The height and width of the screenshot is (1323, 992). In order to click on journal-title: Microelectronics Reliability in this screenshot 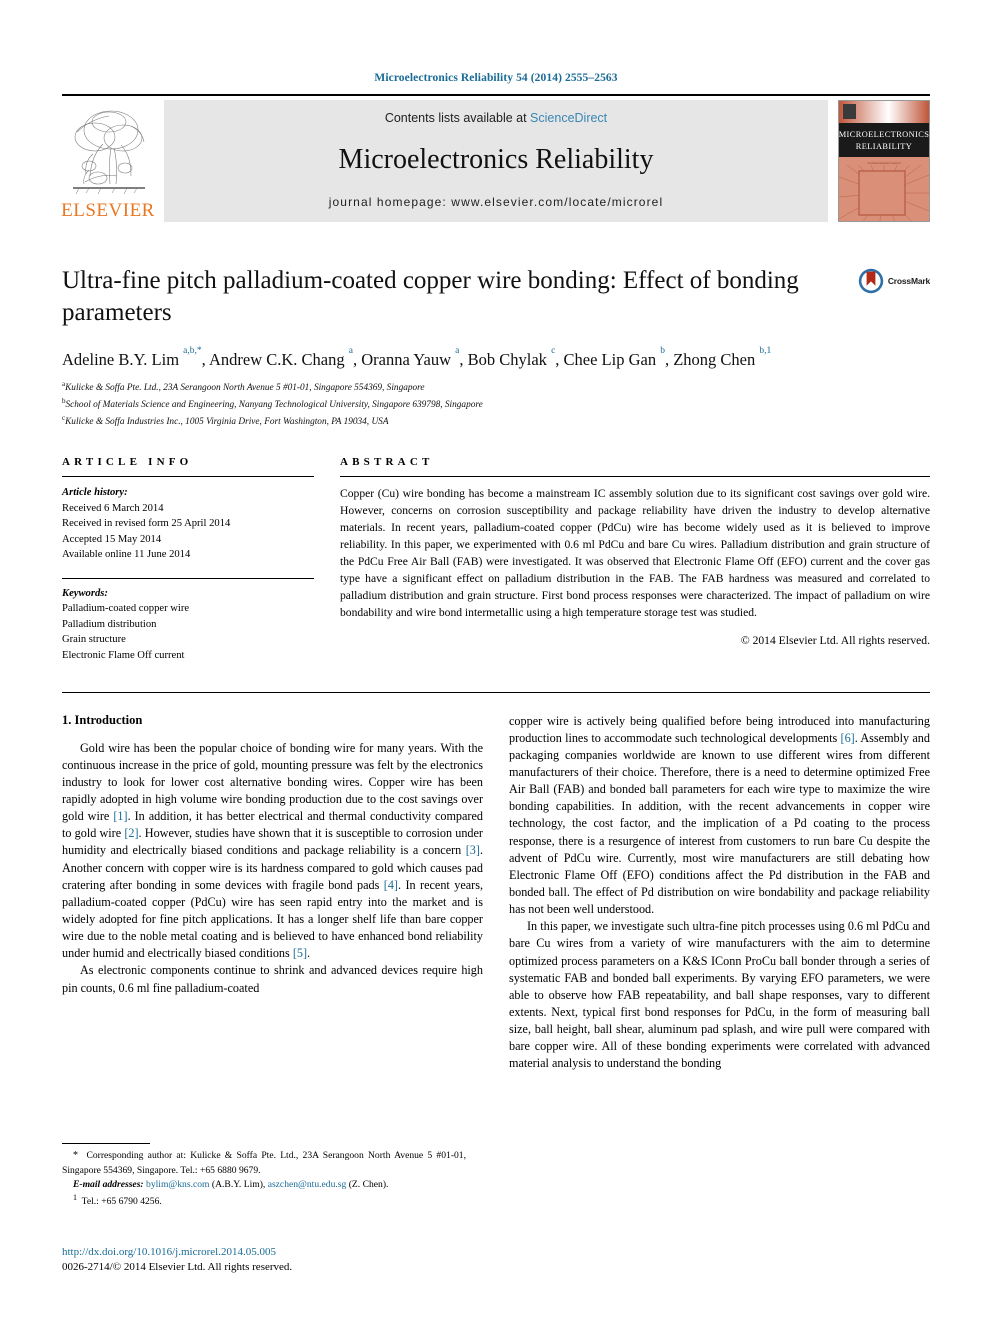, I will do `click(496, 159)`.